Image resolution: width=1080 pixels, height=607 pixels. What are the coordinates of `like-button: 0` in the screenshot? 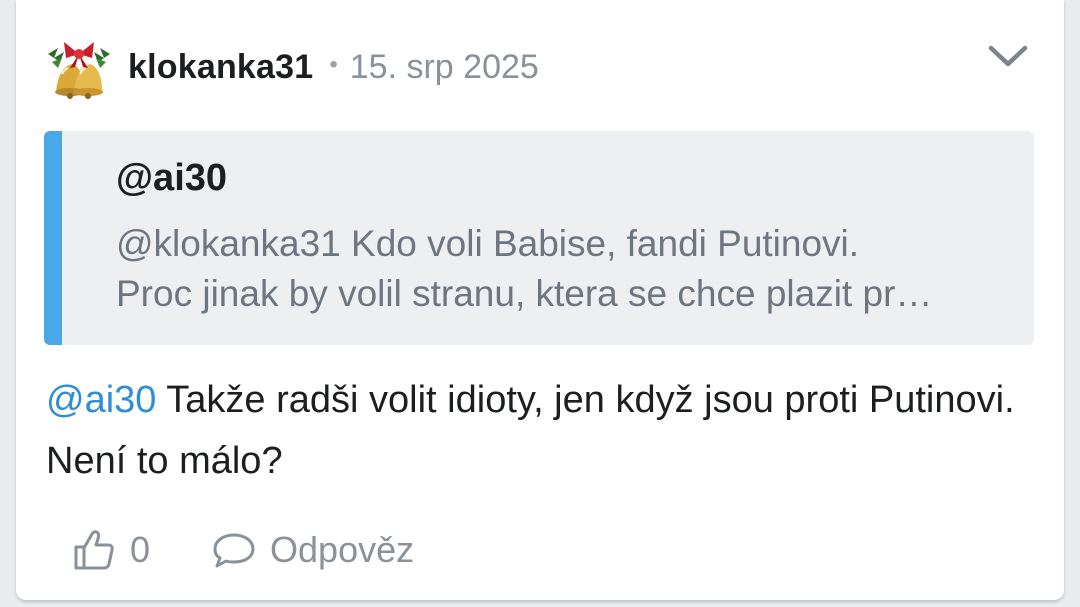 It's located at (111, 550).